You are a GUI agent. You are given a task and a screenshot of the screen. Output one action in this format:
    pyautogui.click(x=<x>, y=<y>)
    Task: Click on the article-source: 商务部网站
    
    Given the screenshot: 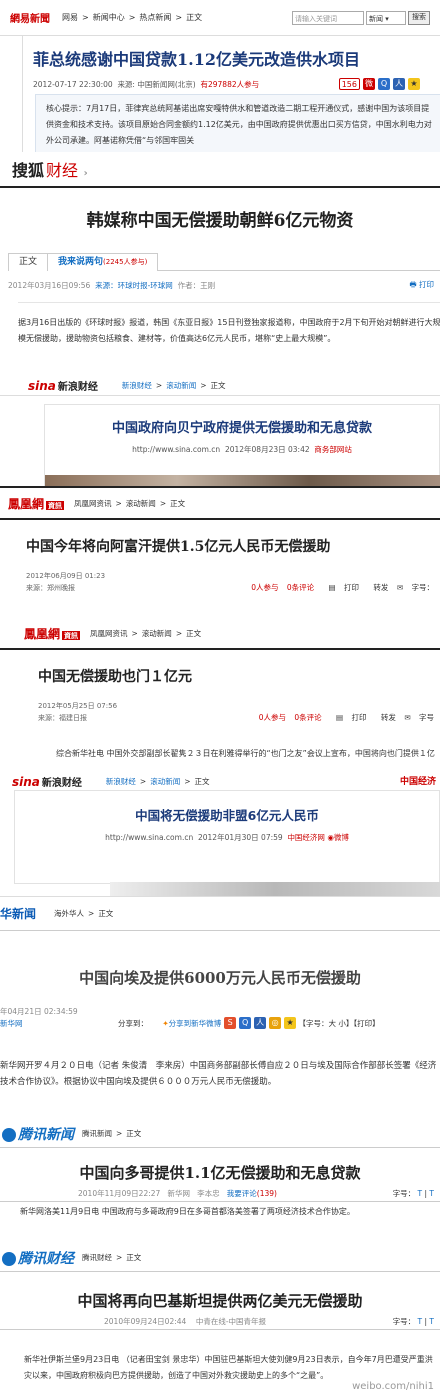 What is the action you would take?
    pyautogui.click(x=333, y=449)
    